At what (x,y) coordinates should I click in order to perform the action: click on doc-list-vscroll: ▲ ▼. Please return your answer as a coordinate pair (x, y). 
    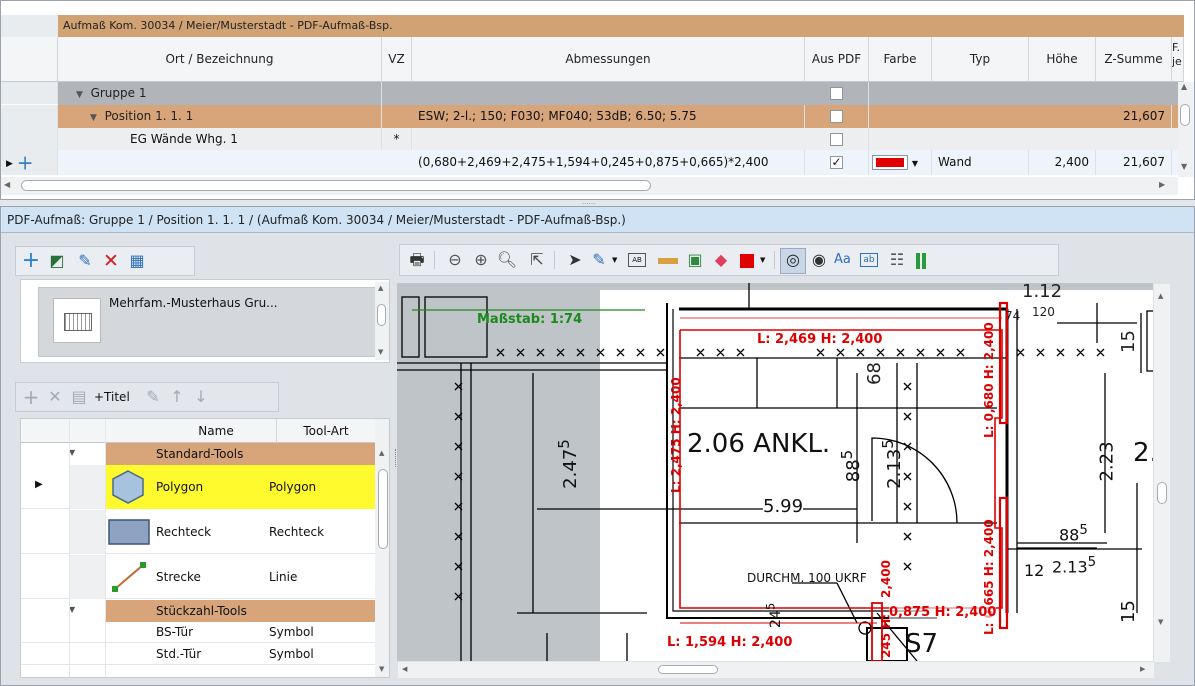
    Looking at the image, I should click on (382, 321).